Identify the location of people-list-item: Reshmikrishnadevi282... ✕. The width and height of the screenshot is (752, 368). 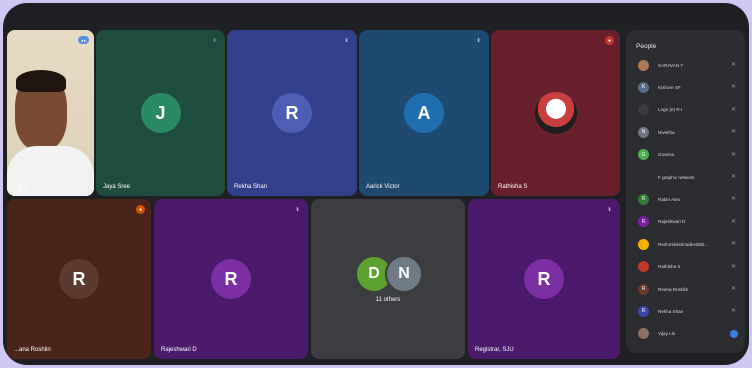
(690, 244).